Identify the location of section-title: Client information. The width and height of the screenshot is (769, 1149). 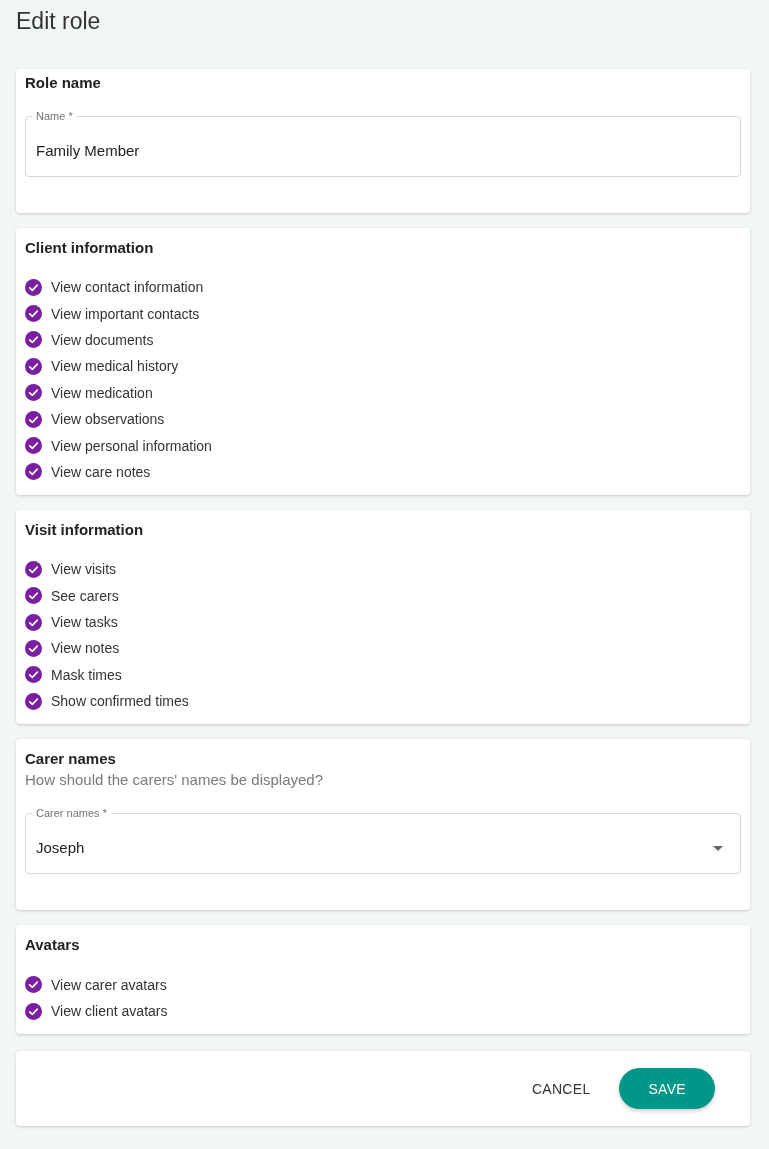
(90, 248).